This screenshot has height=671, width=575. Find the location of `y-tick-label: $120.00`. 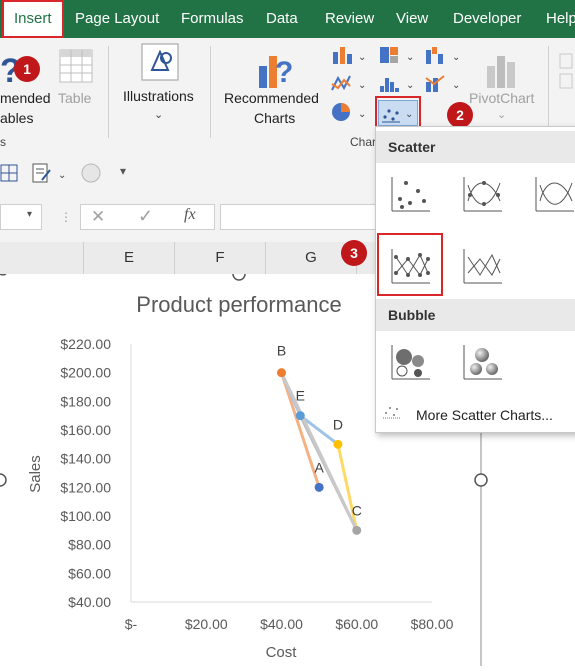

y-tick-label: $120.00 is located at coordinates (85, 487).